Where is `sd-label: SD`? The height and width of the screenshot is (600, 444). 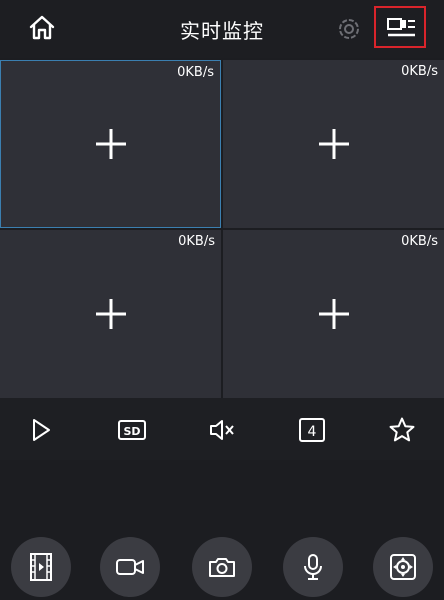
sd-label: SD is located at coordinates (131, 431).